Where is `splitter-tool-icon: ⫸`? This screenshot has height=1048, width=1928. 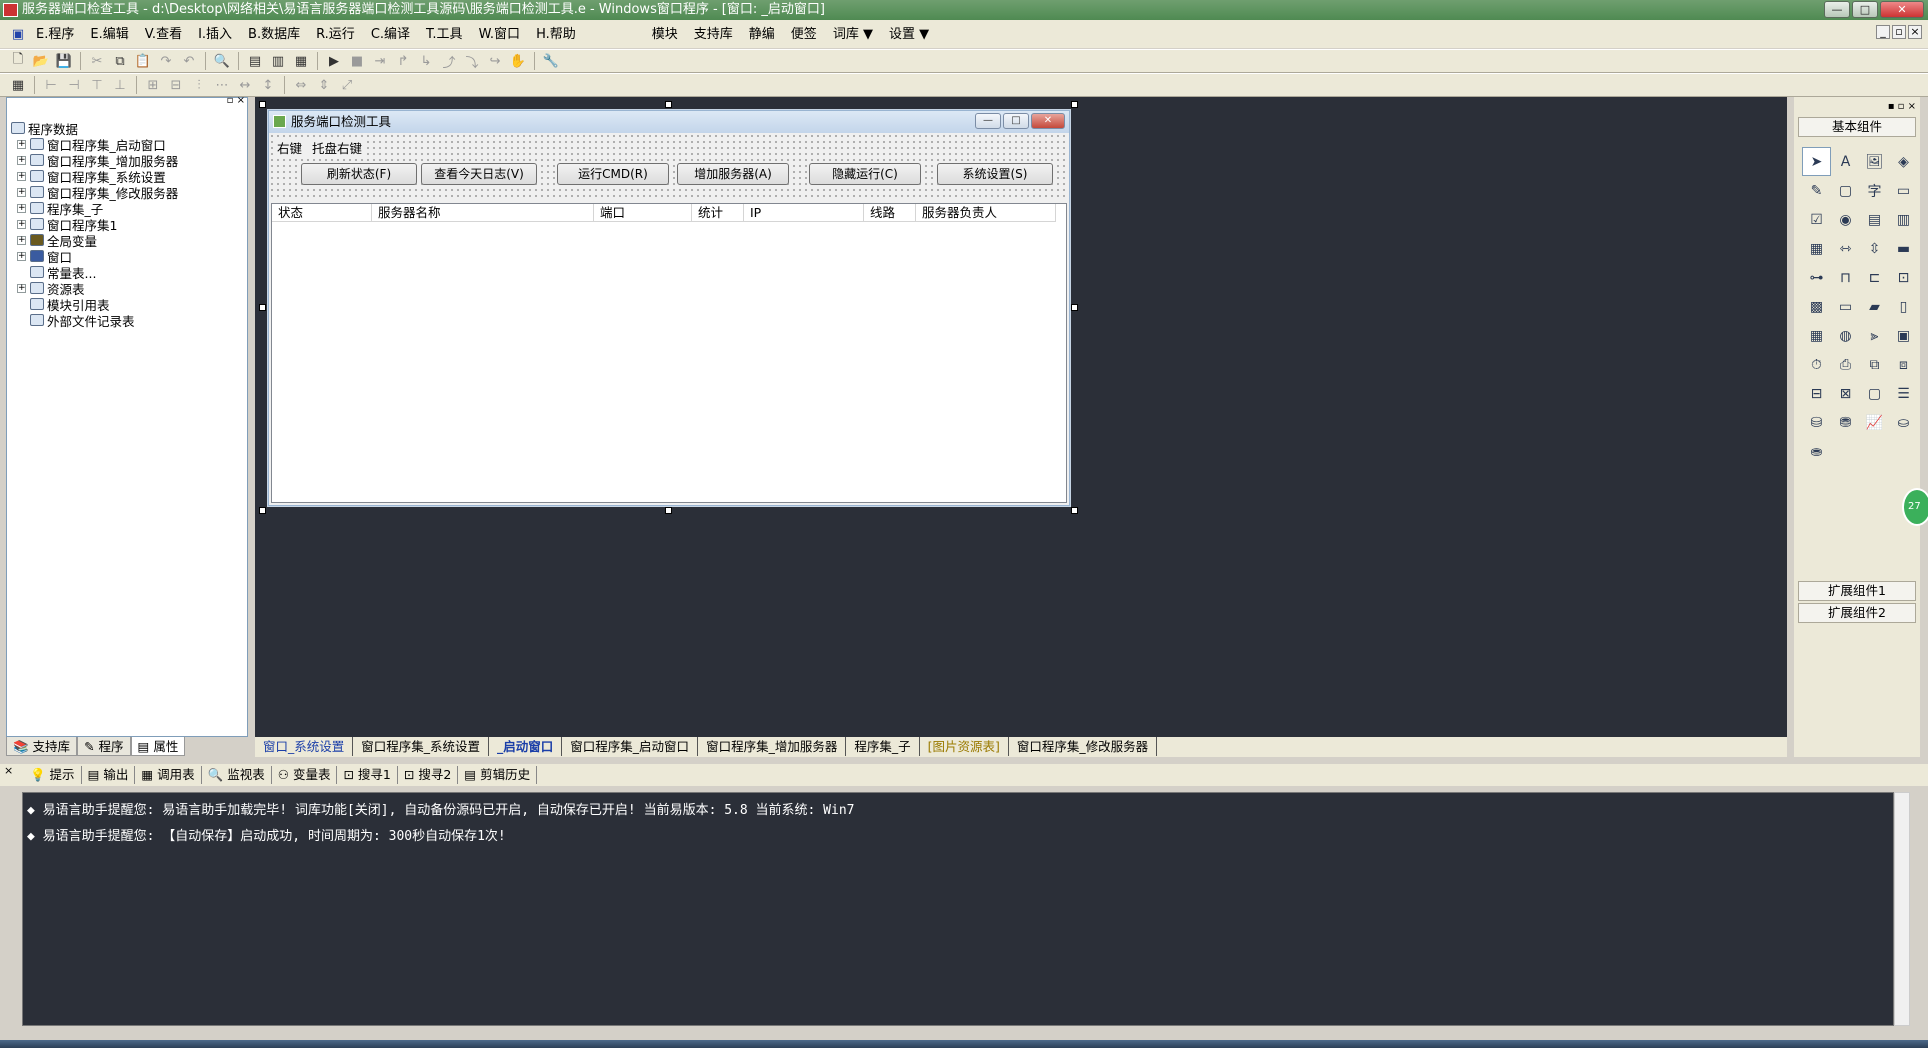 splitter-tool-icon: ⫸ is located at coordinates (1874, 335).